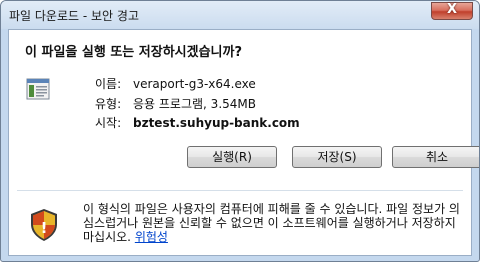  Describe the element at coordinates (108, 123) in the screenshot. I see `file-source-label: 시작:` at that location.